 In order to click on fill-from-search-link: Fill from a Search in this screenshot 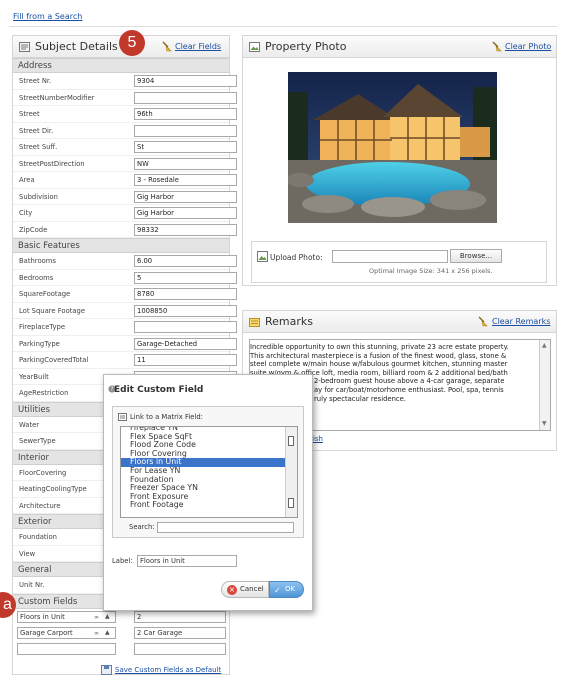, I will do `click(47, 16)`.